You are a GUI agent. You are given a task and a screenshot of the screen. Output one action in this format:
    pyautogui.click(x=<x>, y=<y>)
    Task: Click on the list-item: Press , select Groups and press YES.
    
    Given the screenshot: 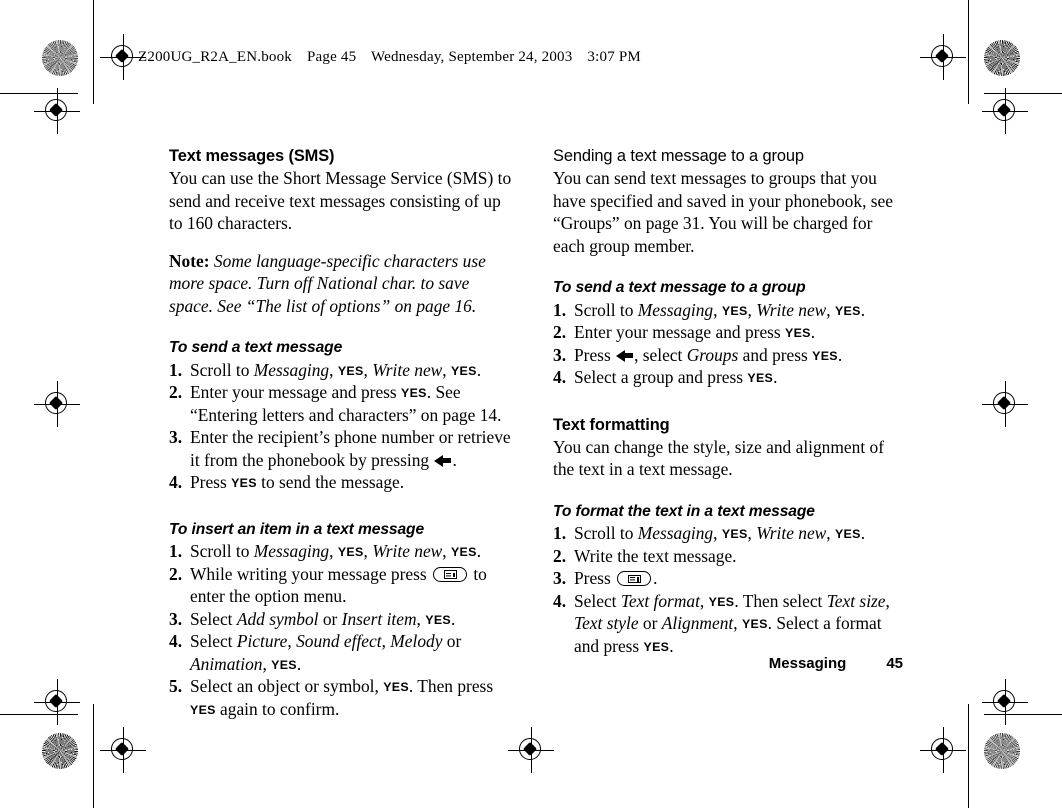 What is the action you would take?
    pyautogui.click(x=698, y=355)
    